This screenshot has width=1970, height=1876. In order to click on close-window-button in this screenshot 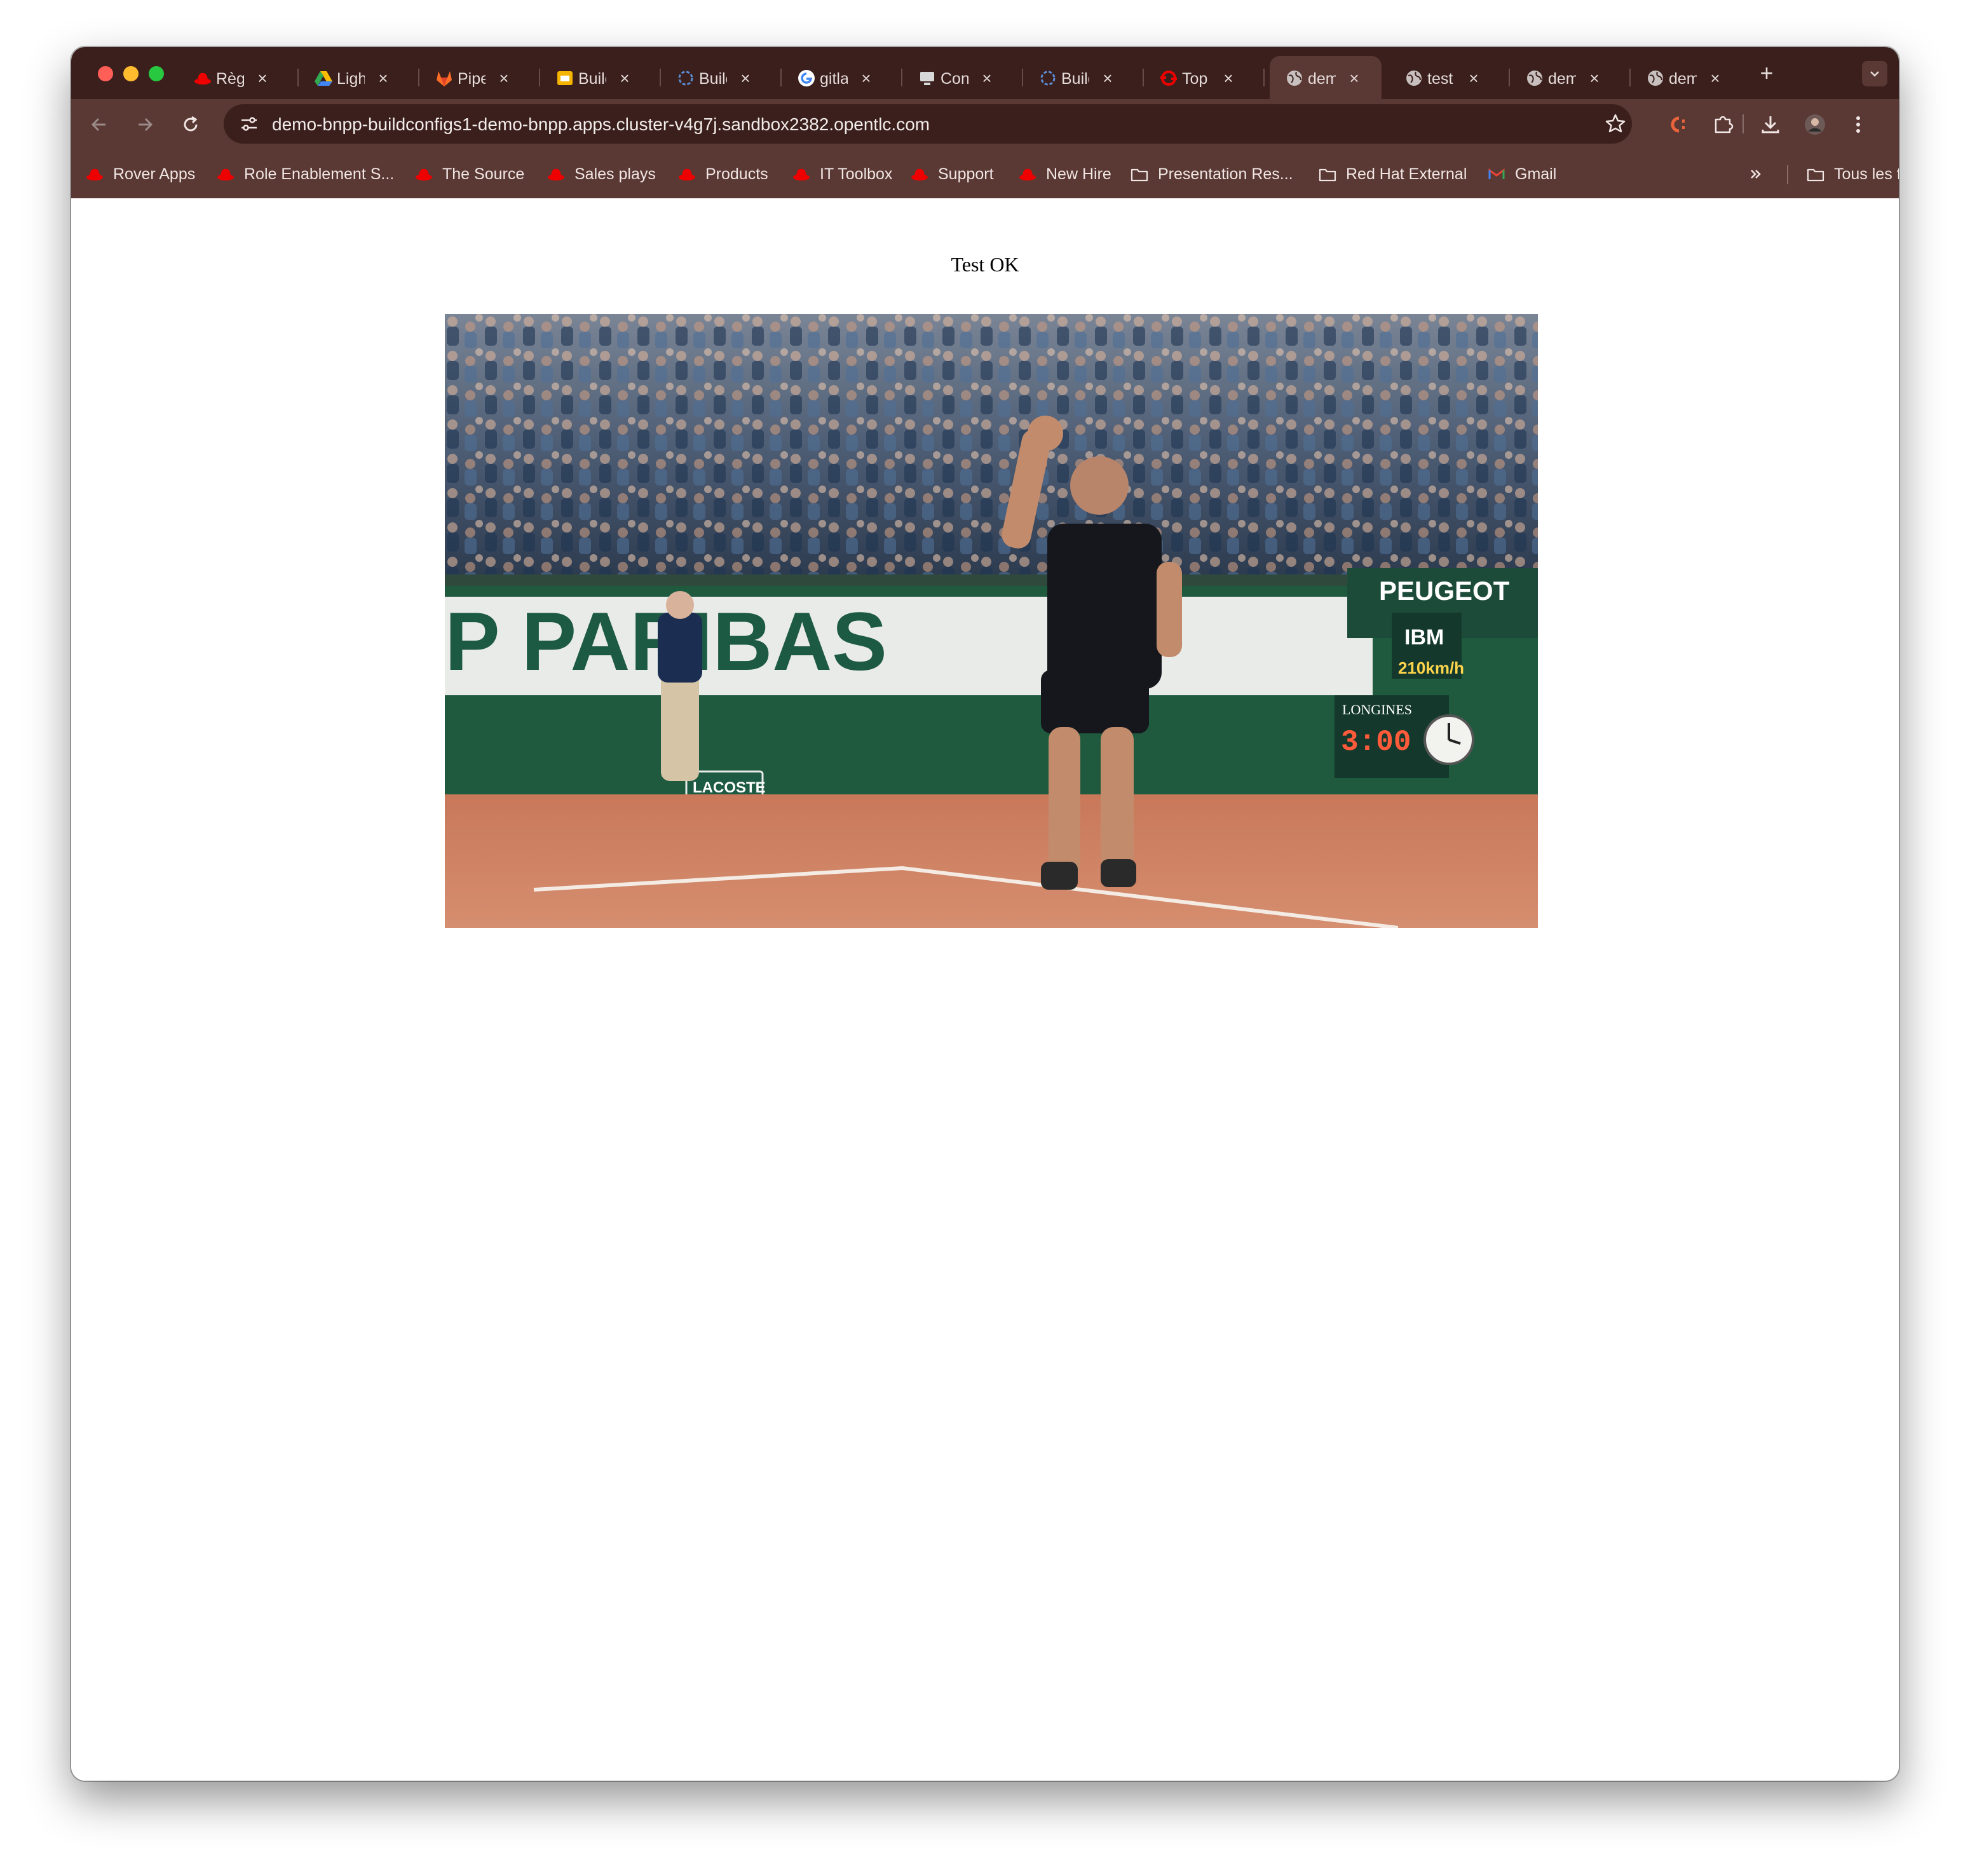, I will do `click(105, 73)`.